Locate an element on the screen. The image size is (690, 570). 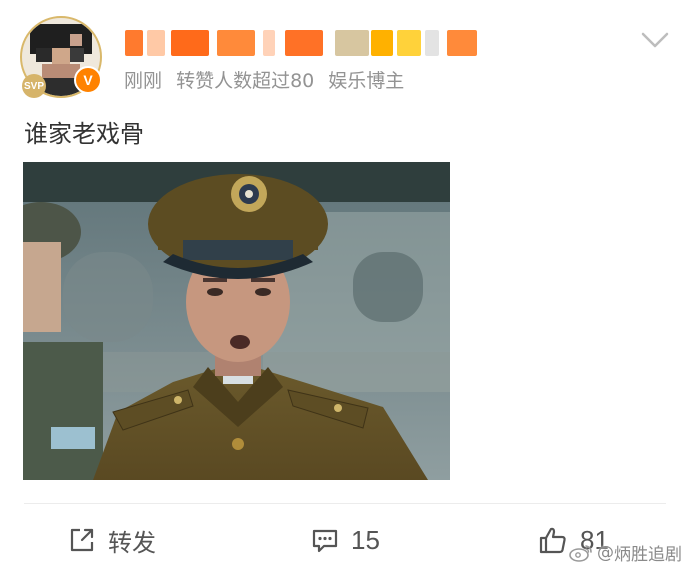
post-time: 刚刚 is located at coordinates (143, 81).